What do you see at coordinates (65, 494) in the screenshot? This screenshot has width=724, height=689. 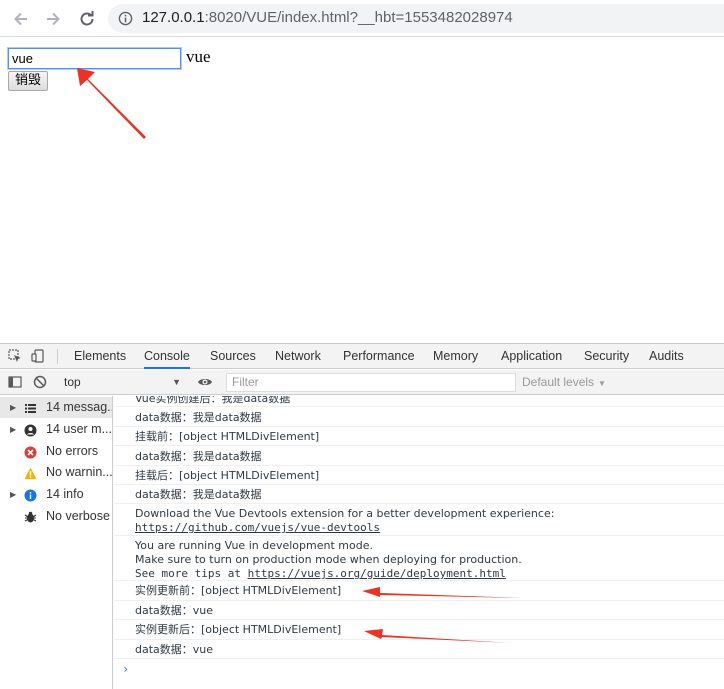 I see `sidebar-item-label: 14 info` at bounding box center [65, 494].